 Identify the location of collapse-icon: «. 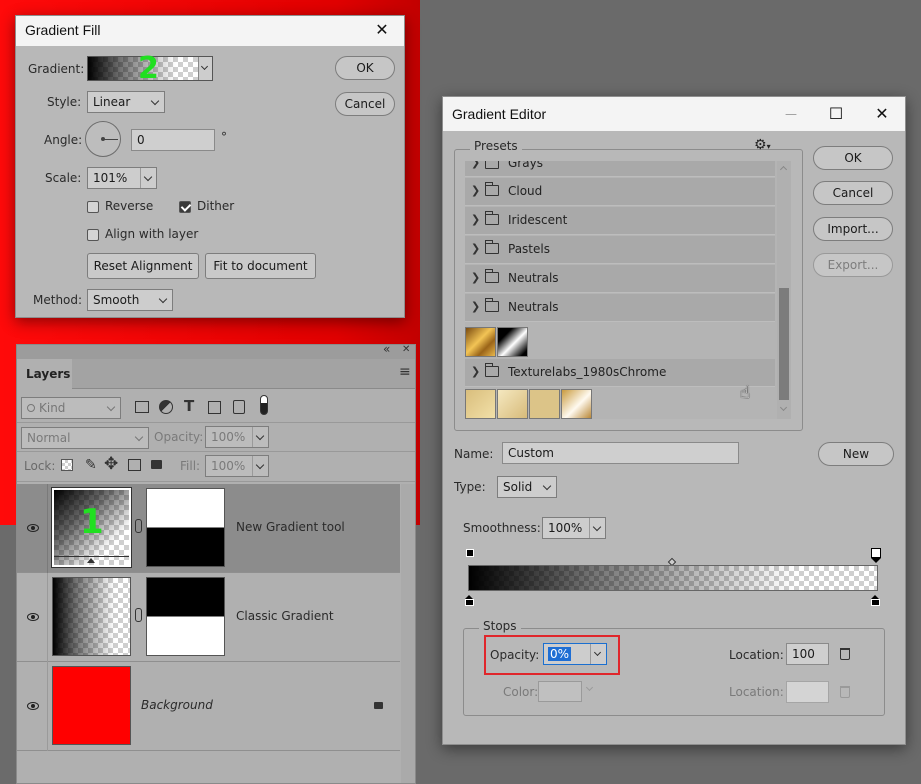
(386, 349).